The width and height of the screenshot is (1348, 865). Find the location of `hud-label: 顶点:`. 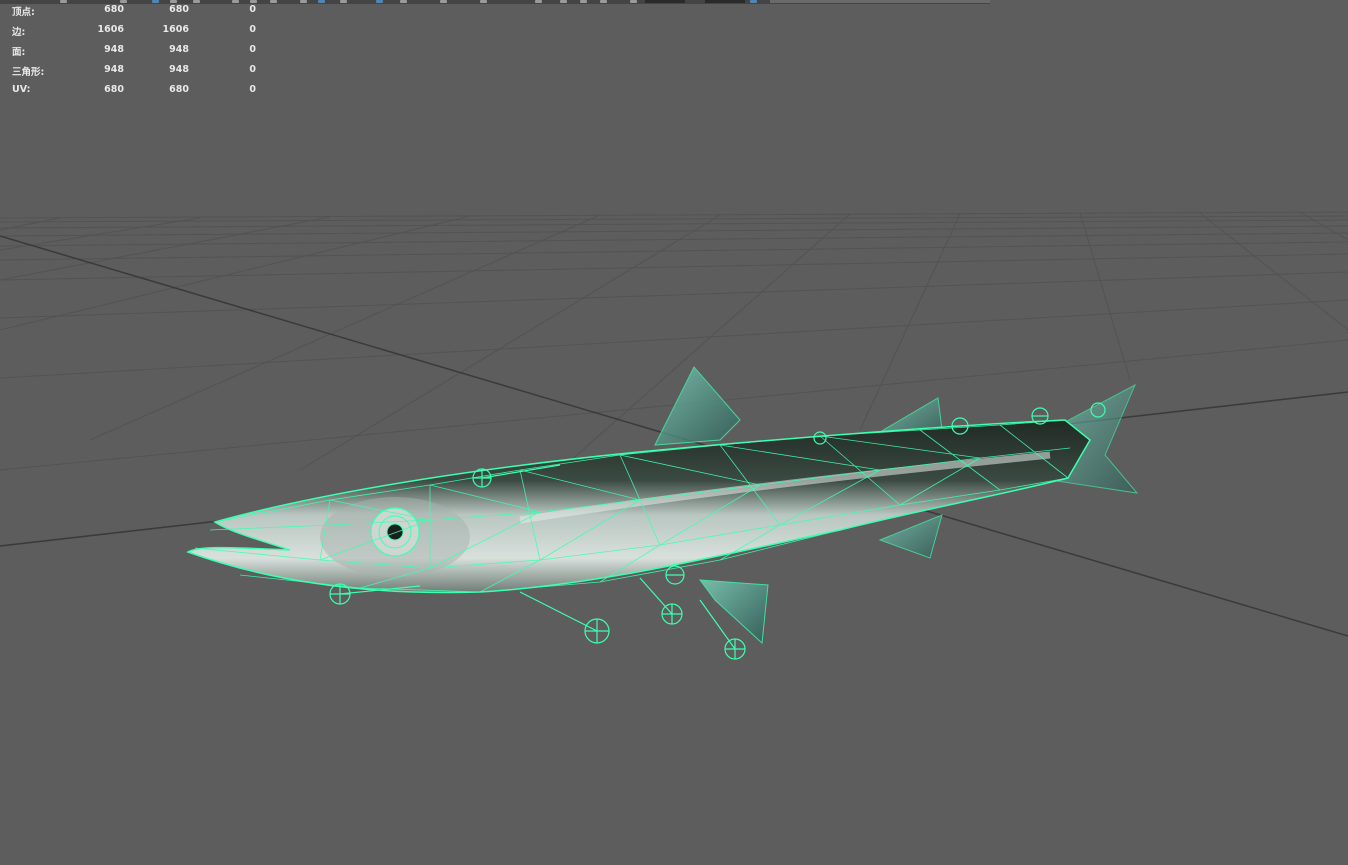

hud-label: 顶点: is located at coordinates (23, 12).